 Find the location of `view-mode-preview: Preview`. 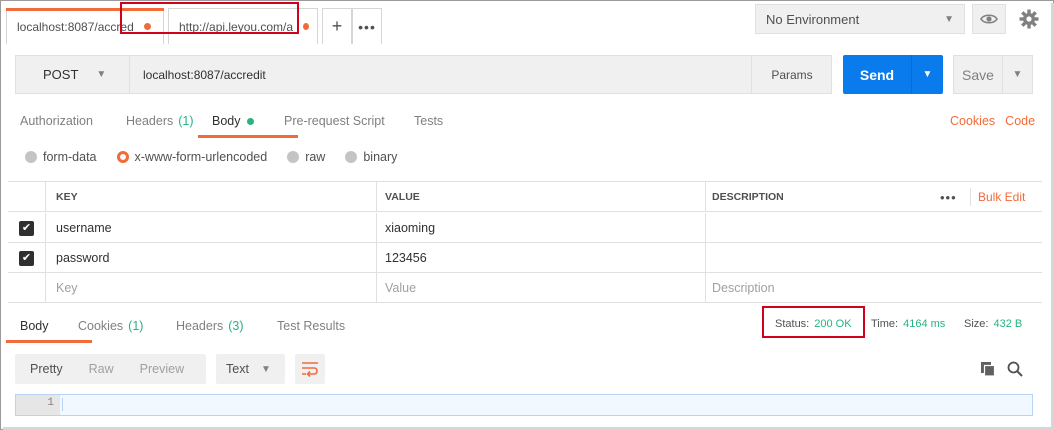

view-mode-preview: Preview is located at coordinates (162, 369).